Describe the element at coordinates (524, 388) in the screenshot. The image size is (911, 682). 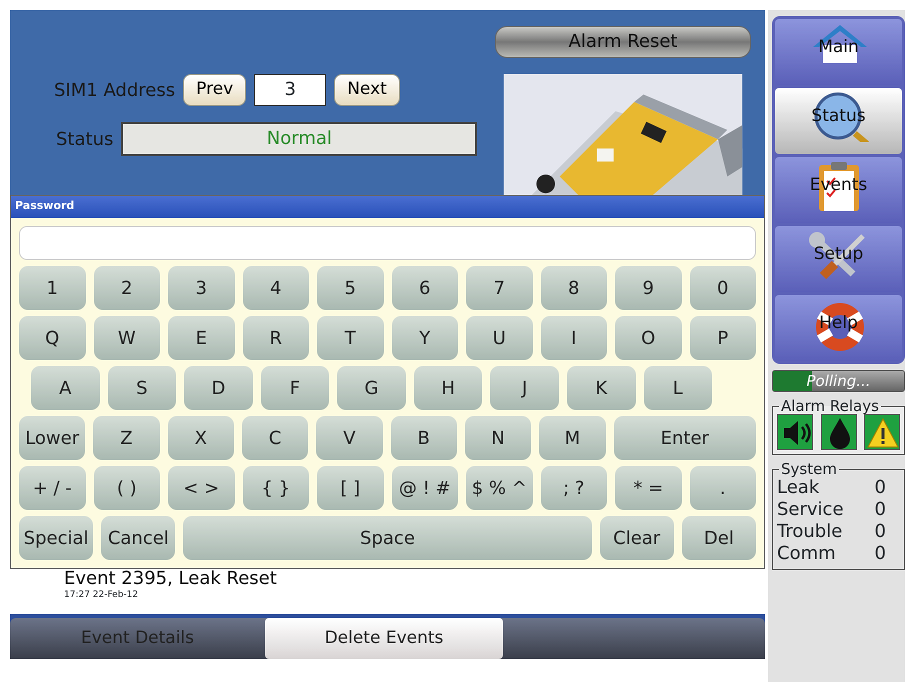
I see `key: J` at that location.